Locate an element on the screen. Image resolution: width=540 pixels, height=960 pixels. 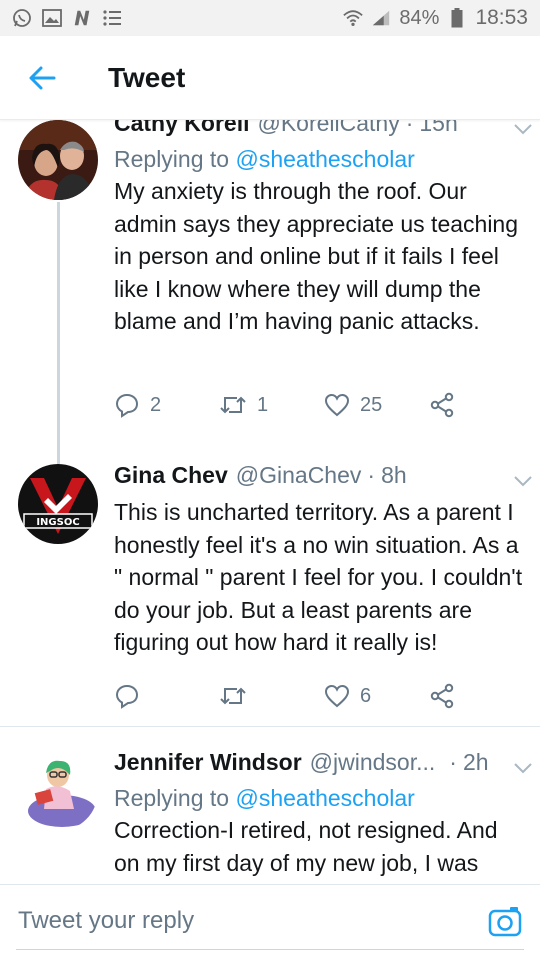
page-title: Tweet is located at coordinates (147, 77).